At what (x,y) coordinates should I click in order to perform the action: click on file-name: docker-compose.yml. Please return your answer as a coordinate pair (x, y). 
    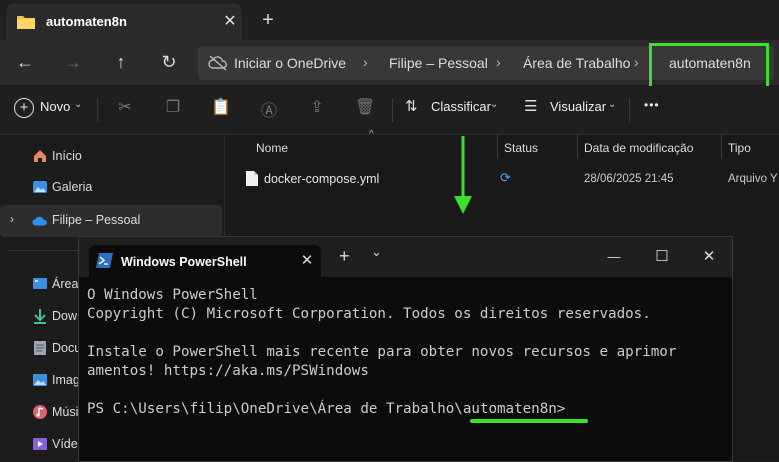
    Looking at the image, I should click on (322, 179).